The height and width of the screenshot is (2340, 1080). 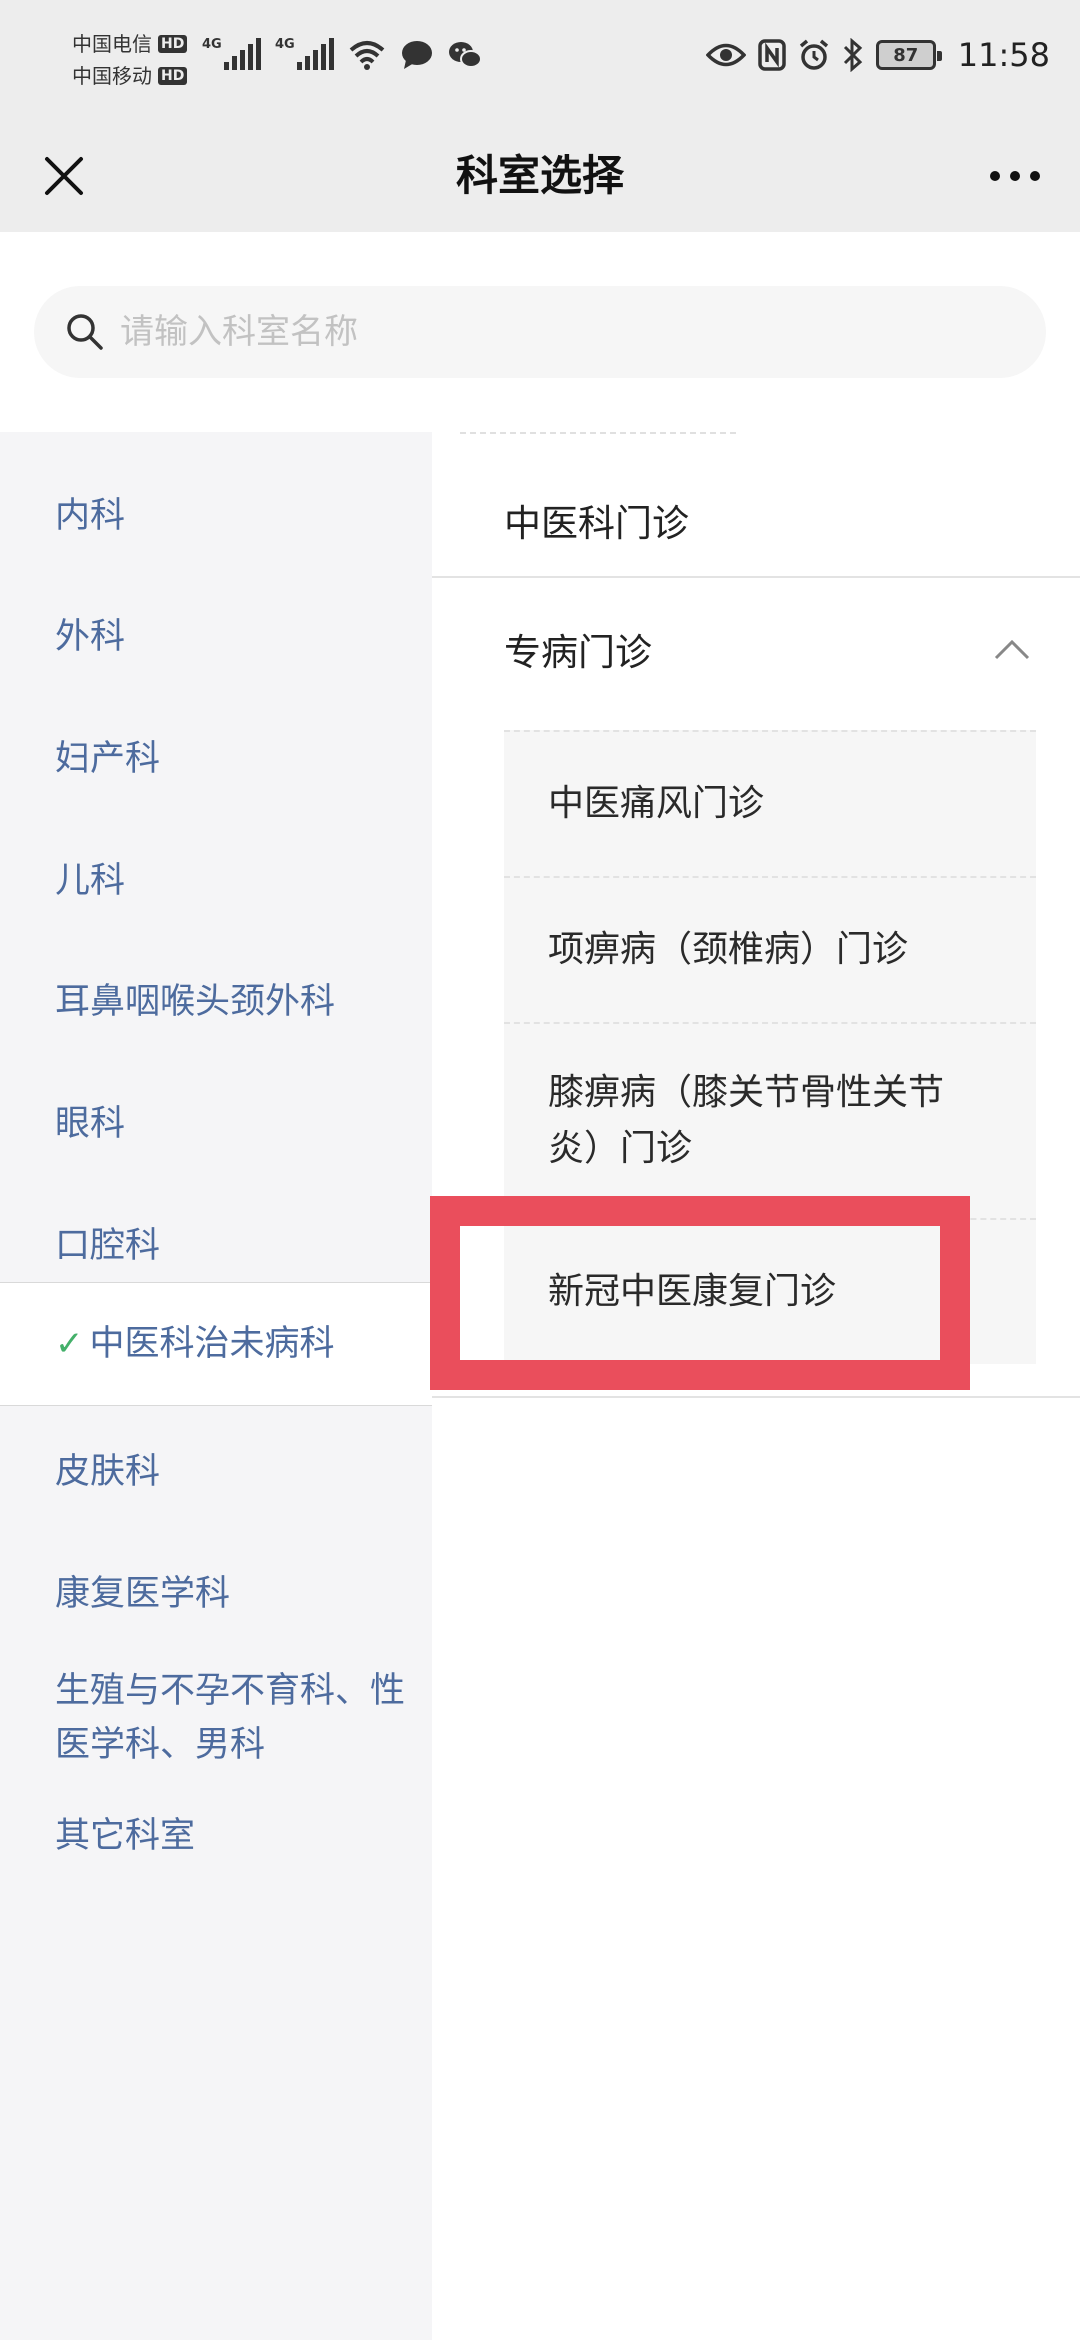 I want to click on eye-icon, so click(x=725, y=55).